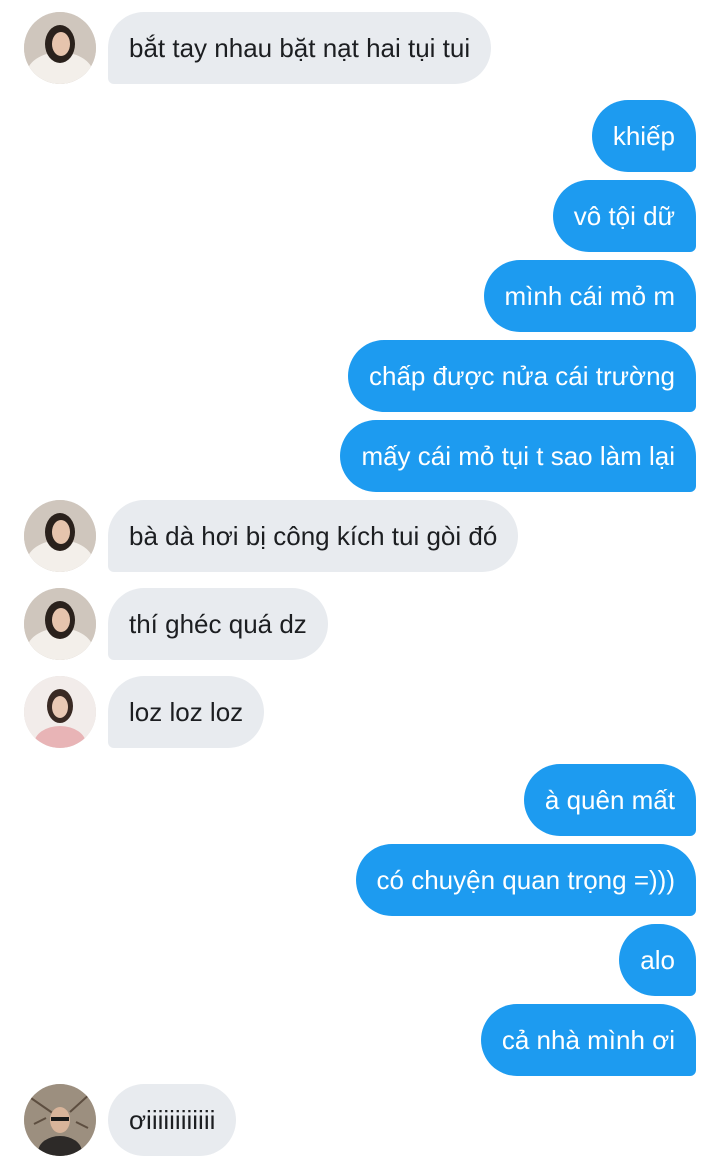 Image resolution: width=720 pixels, height=1169 pixels. What do you see at coordinates (643, 136) in the screenshot?
I see `message-outgoing: khiếp` at bounding box center [643, 136].